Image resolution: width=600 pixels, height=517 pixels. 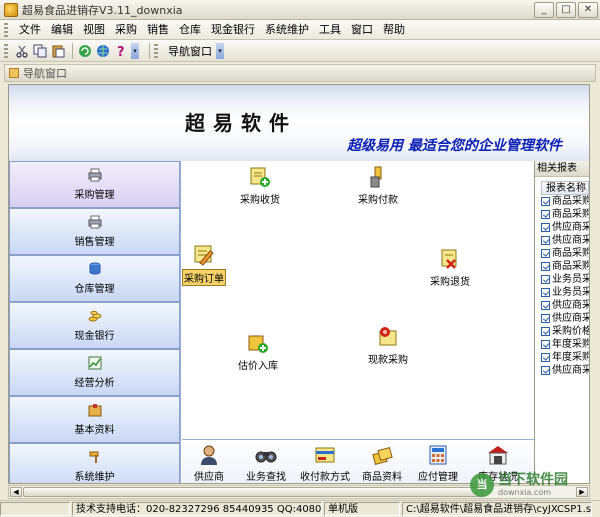 I want to click on nav-label: 现金银行, so click(x=94, y=336).